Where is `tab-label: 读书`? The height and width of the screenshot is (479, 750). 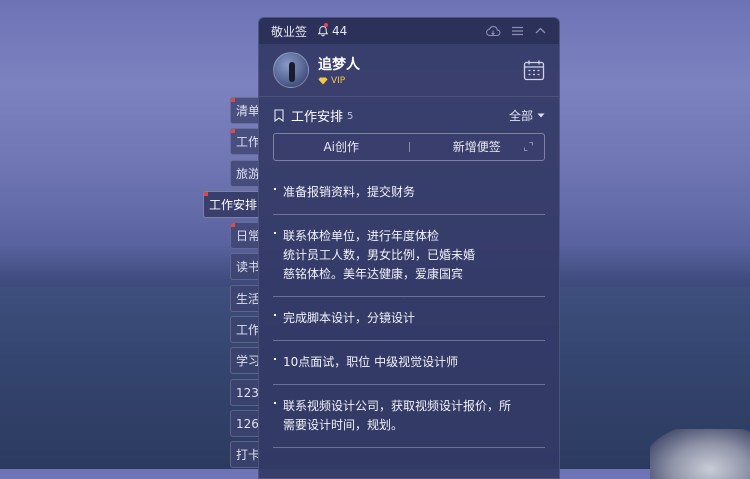 tab-label: 读书 is located at coordinates (248, 267).